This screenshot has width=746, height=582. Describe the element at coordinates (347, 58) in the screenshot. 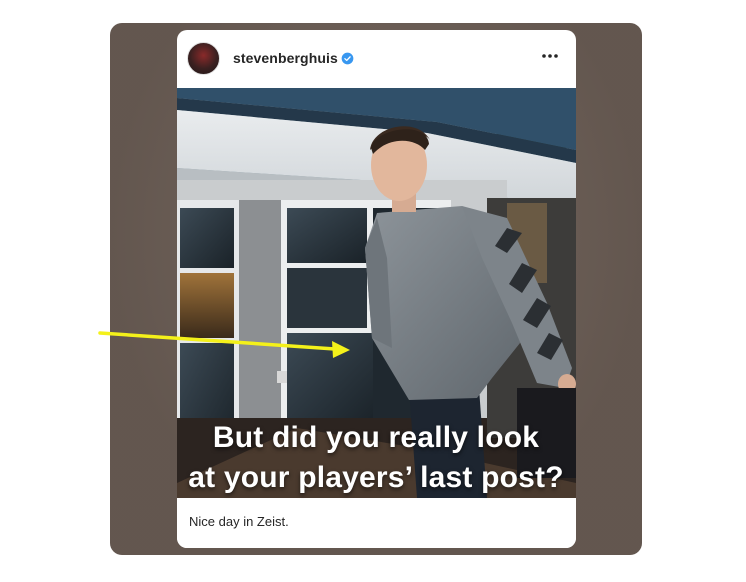

I see `verified-badge-icon` at that location.